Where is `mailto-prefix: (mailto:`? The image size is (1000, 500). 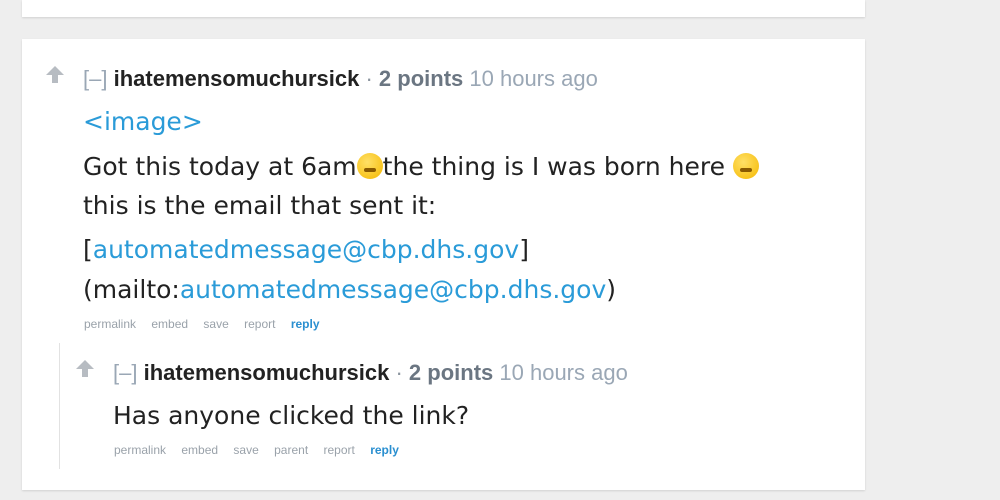
mailto-prefix: (mailto: is located at coordinates (131, 289).